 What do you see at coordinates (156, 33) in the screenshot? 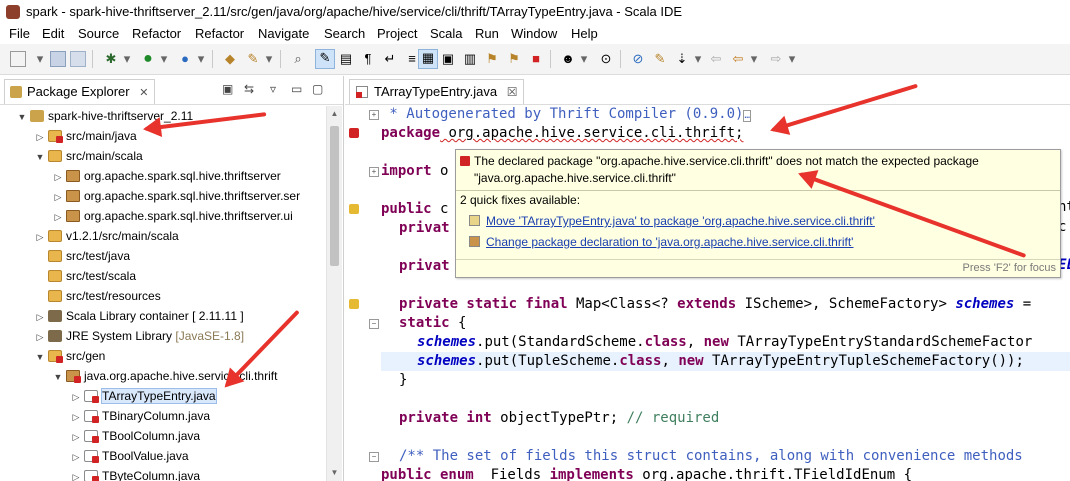
I see `menu-refactor: Refactor` at bounding box center [156, 33].